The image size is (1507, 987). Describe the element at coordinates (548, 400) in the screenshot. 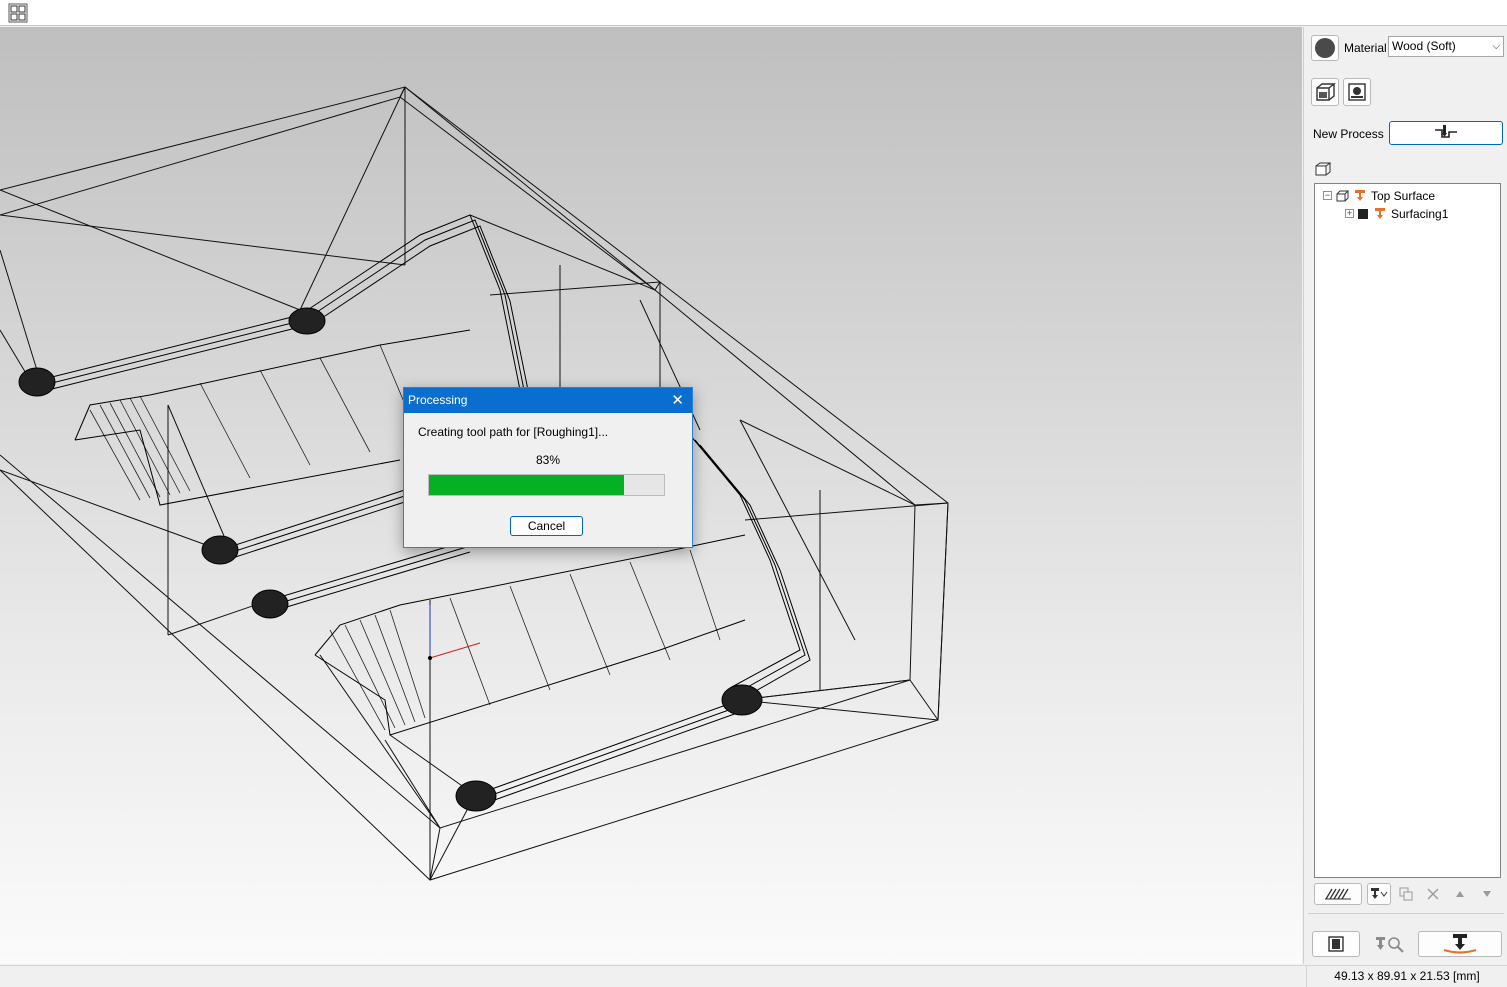

I see `dialog-title-bar: Processing ✕` at that location.